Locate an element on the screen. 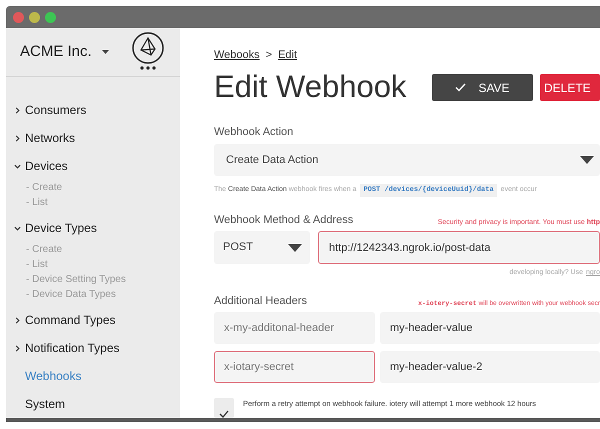  caret-icon is located at coordinates (105, 52).